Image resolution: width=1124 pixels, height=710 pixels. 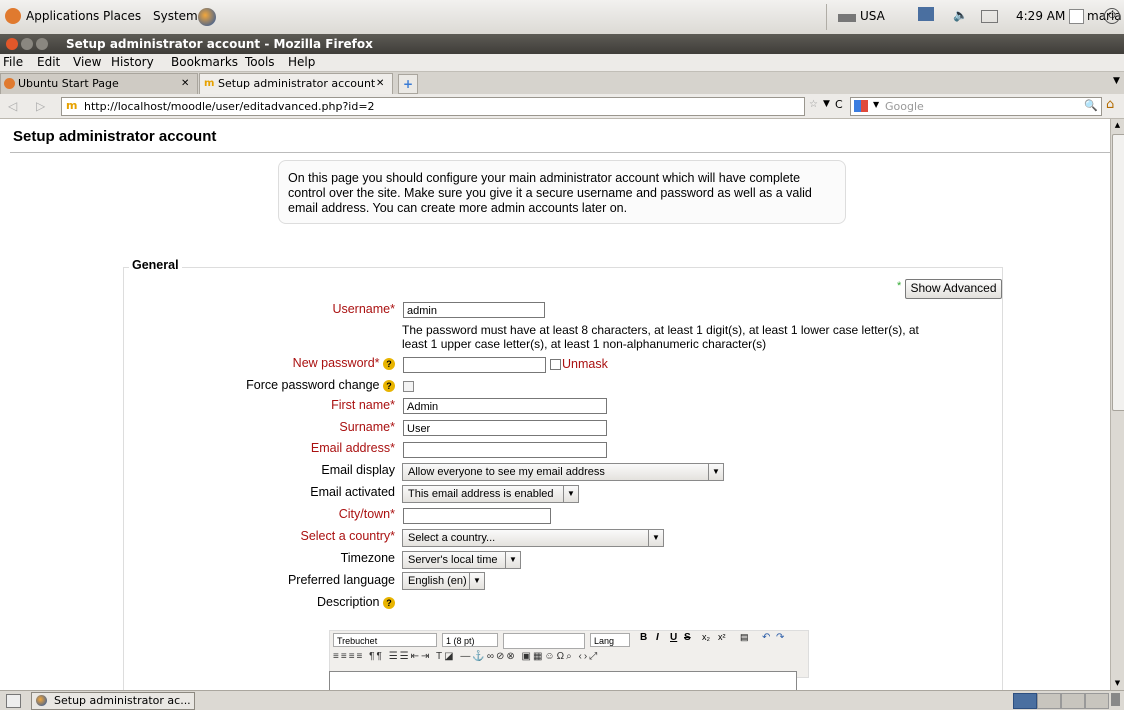 I want to click on scroll-up-icon: ▲, so click(x=1117, y=125).